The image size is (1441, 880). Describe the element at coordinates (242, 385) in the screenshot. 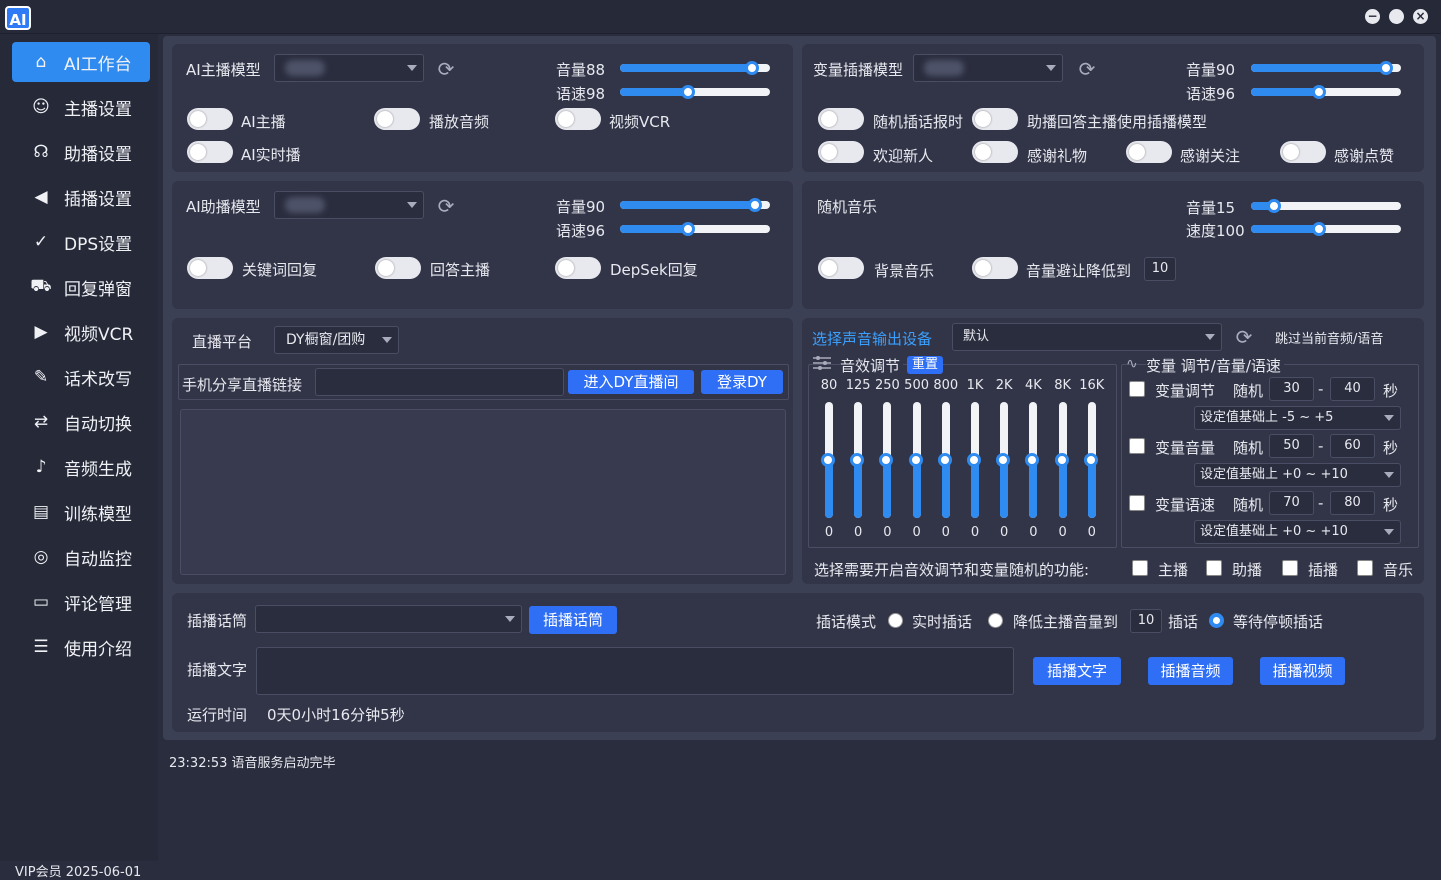

I see `link-label: 手机分享直播链接` at that location.